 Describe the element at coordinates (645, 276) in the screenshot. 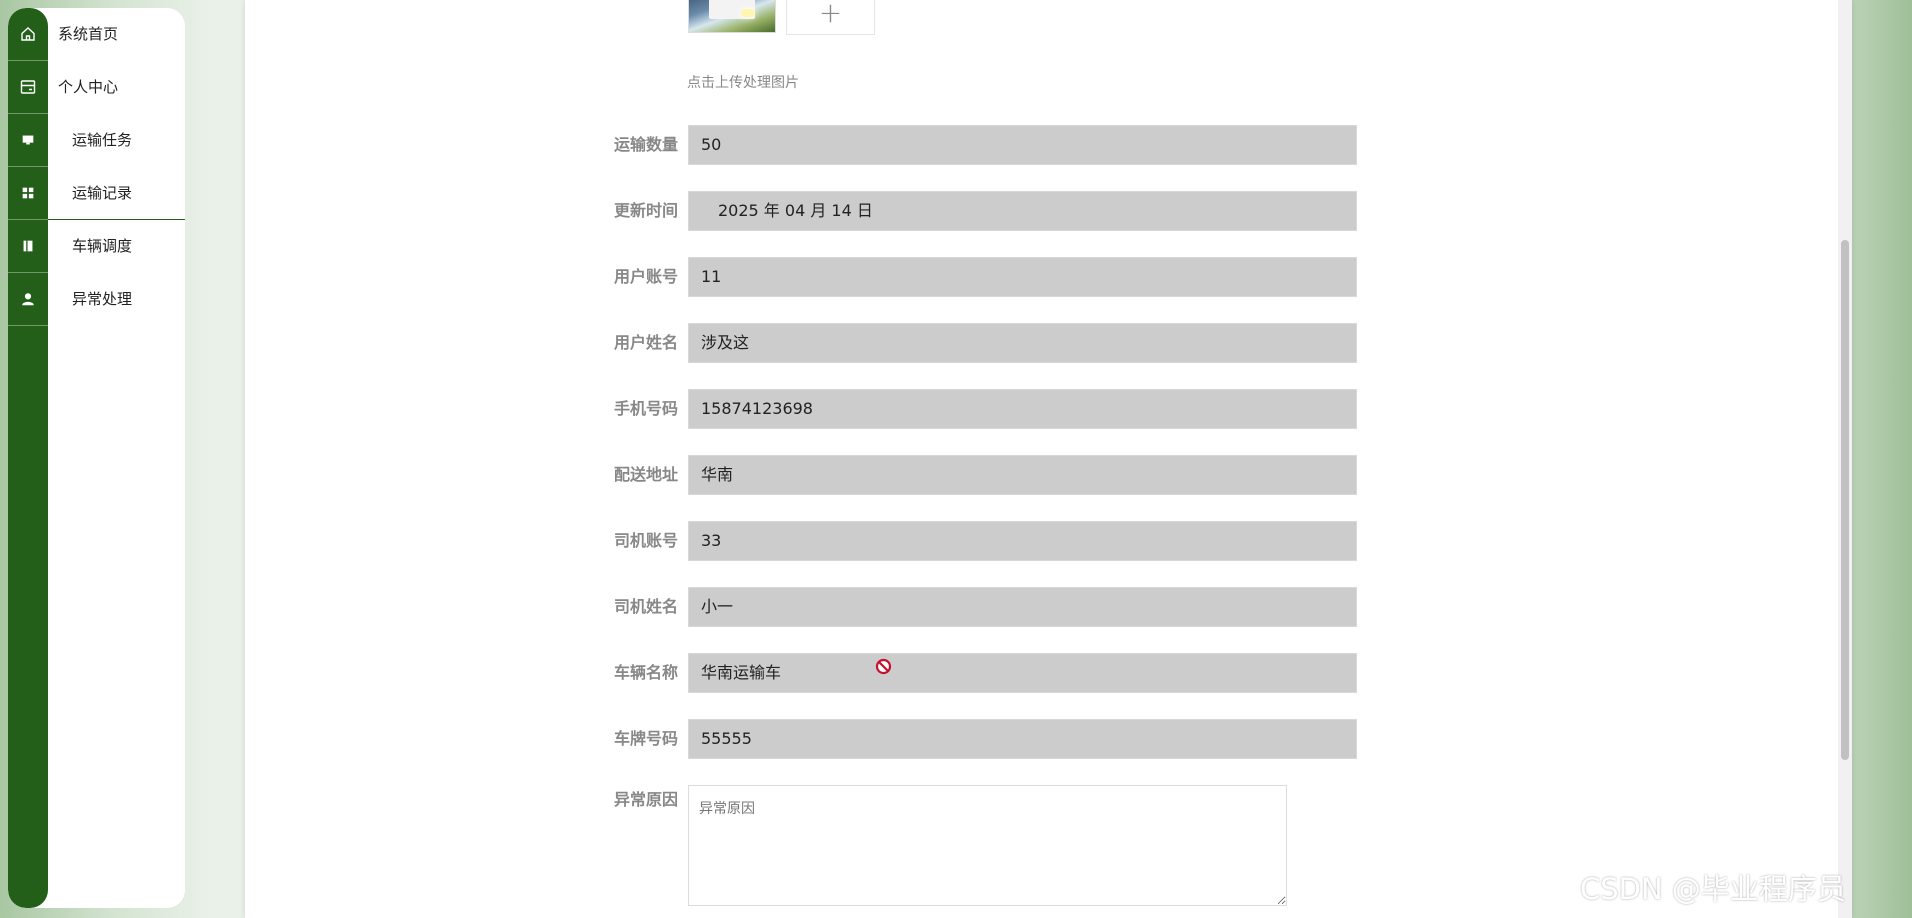

I see `field-label: 用户账号` at that location.